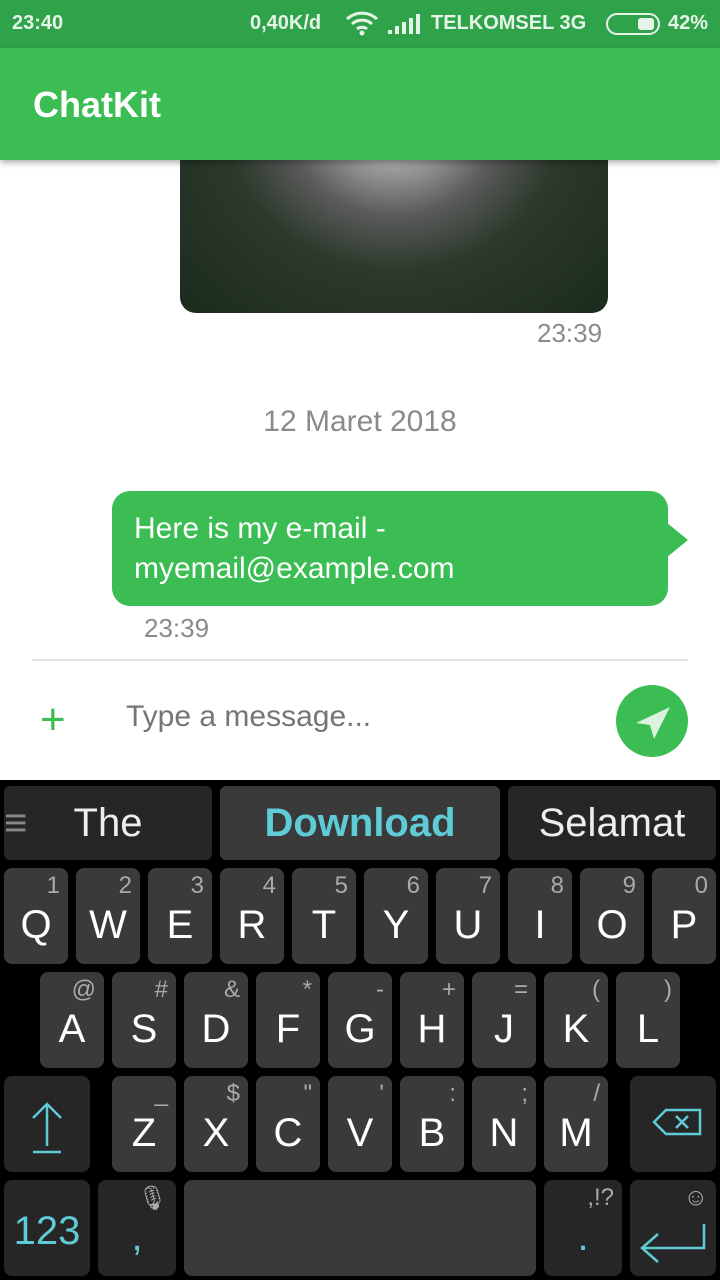 Image resolution: width=720 pixels, height=1286 pixels. What do you see at coordinates (125, 885) in the screenshot?
I see `key-hint: 2` at bounding box center [125, 885].